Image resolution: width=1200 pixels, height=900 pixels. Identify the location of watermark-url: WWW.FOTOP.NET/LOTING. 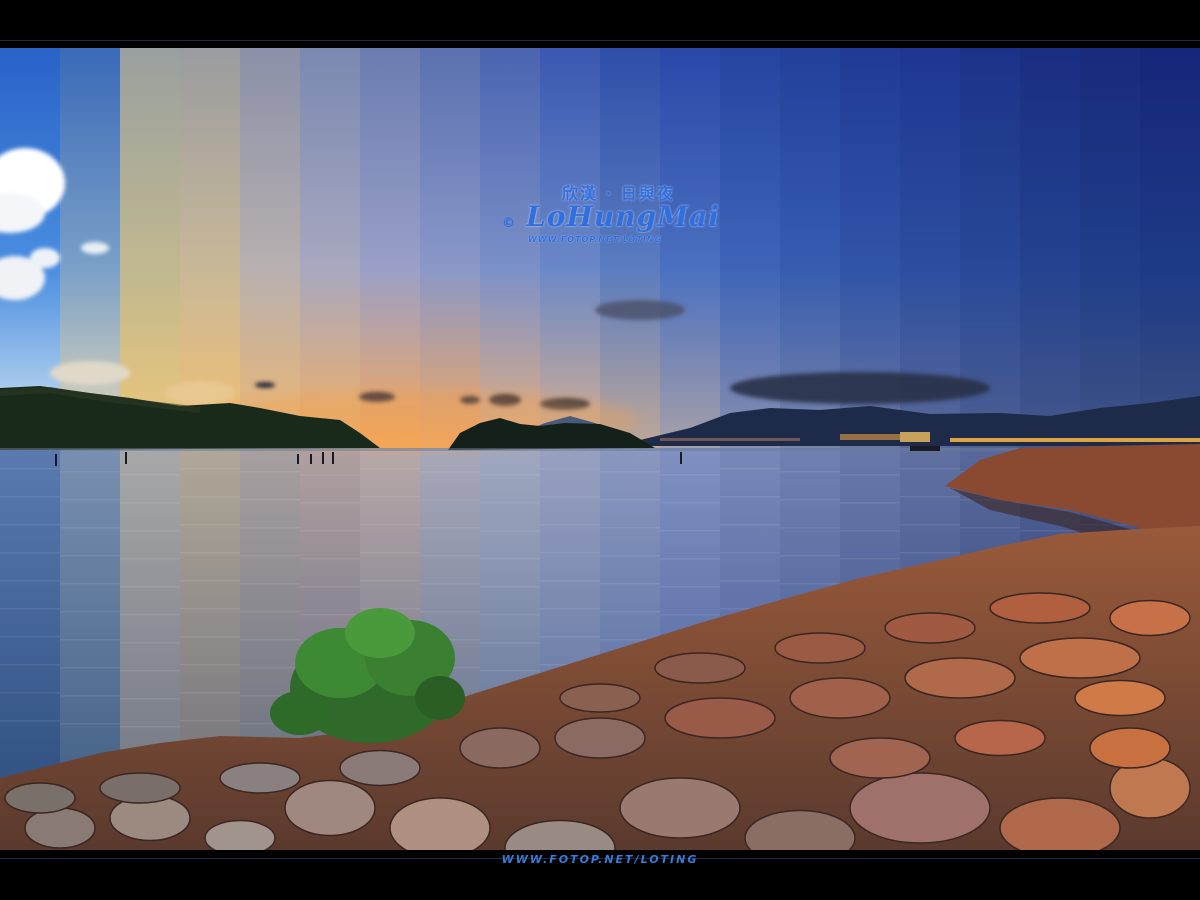
(595, 239).